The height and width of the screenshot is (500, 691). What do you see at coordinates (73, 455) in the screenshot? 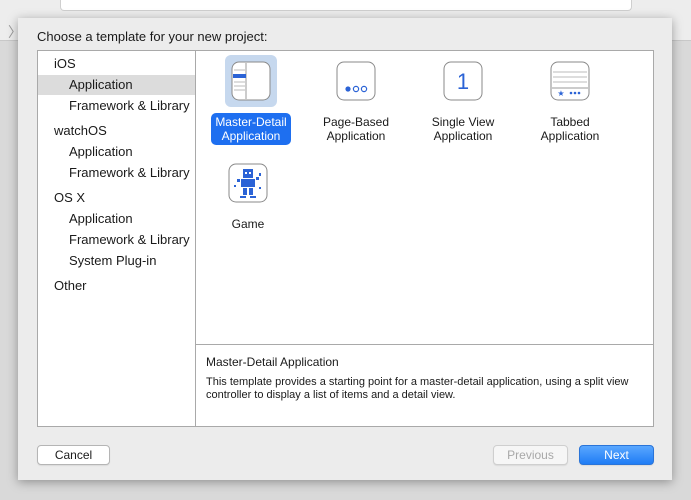
I see `cancel-button: Cancel` at bounding box center [73, 455].